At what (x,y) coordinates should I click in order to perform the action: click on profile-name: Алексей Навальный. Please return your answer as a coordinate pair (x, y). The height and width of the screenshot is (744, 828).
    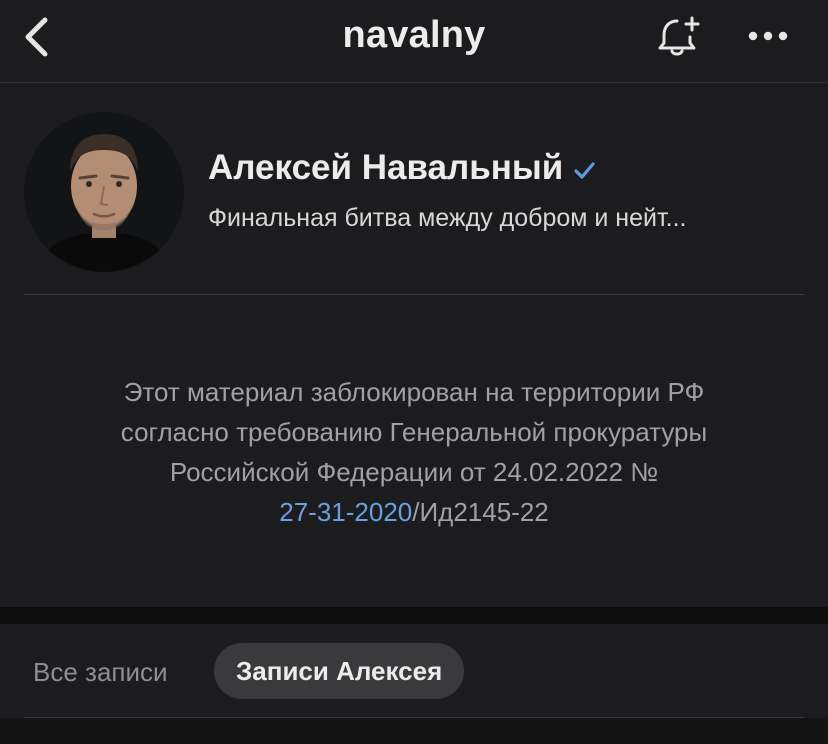
    Looking at the image, I should click on (386, 167).